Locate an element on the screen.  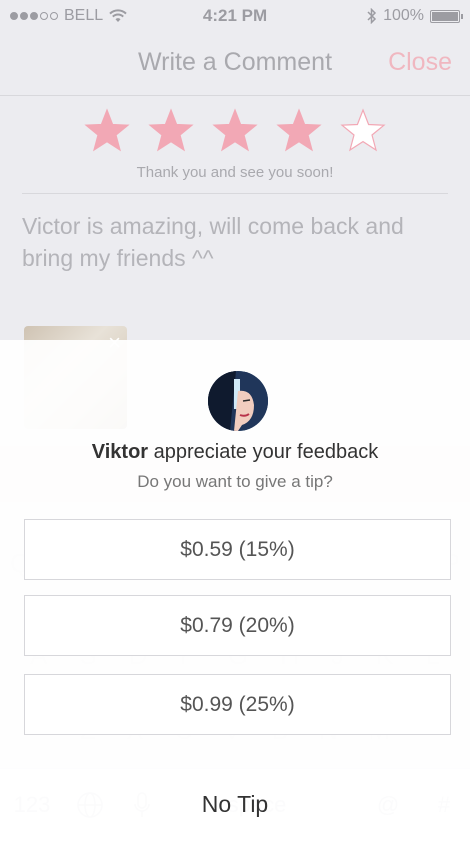
rating-caption: Thank you and see you soon! is located at coordinates (235, 172).